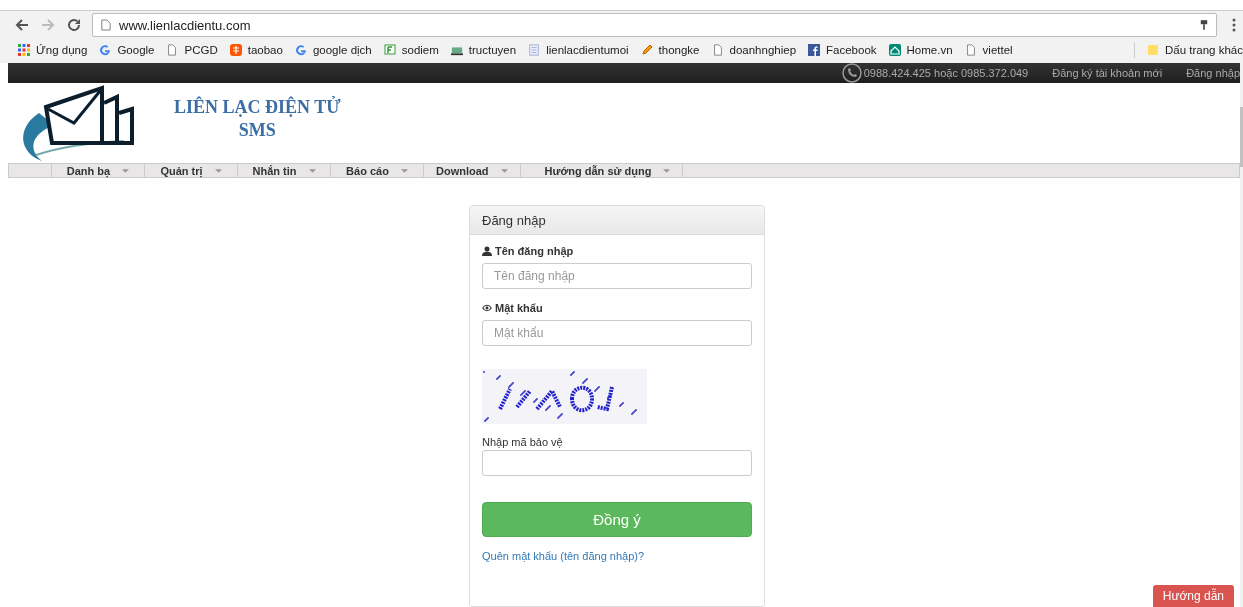 The height and width of the screenshot is (607, 1243). I want to click on bookmark-item: tructuyen, so click(483, 50).